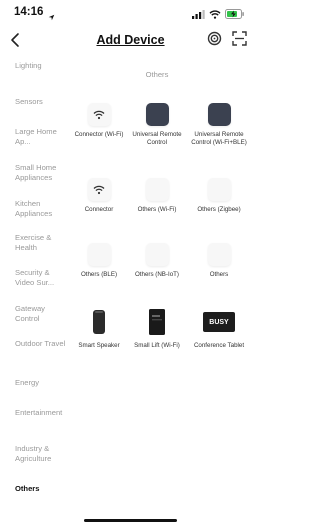  I want to click on status-time: 14:16, so click(29, 12).